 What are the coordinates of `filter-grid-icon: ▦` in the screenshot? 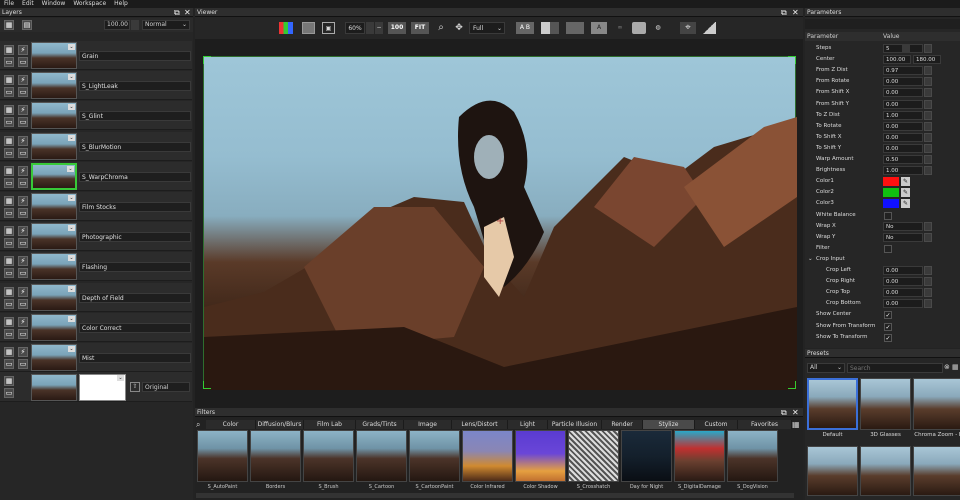 It's located at (796, 424).